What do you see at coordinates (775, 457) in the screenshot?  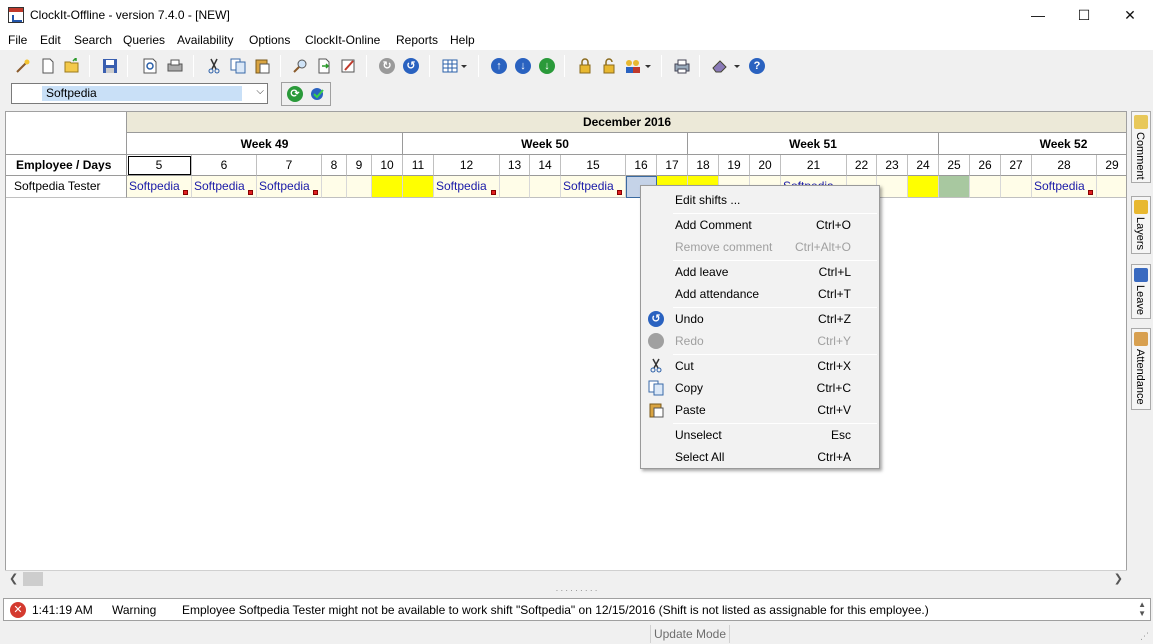 I see `menu-item-select-all: Select All Ctrl+A` at bounding box center [775, 457].